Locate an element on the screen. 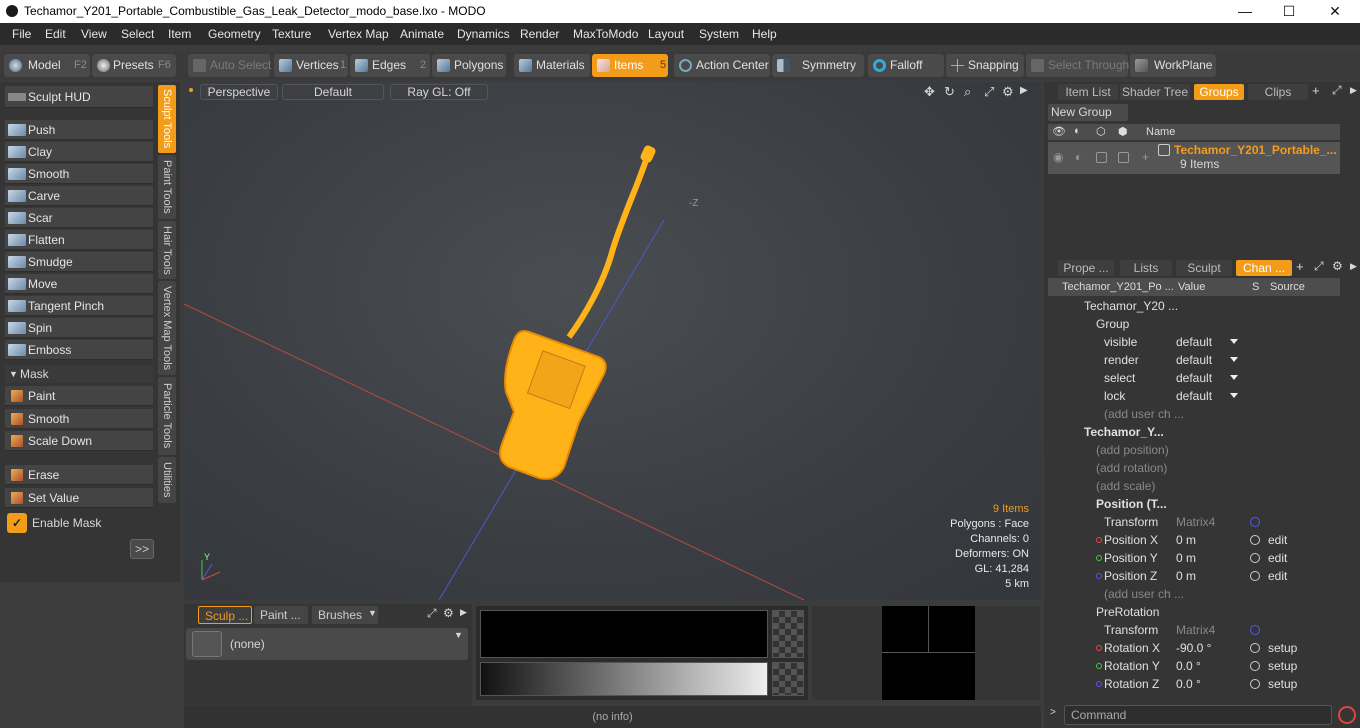 The image size is (1360, 728). select-through-button: Select Through is located at coordinates (1077, 65).